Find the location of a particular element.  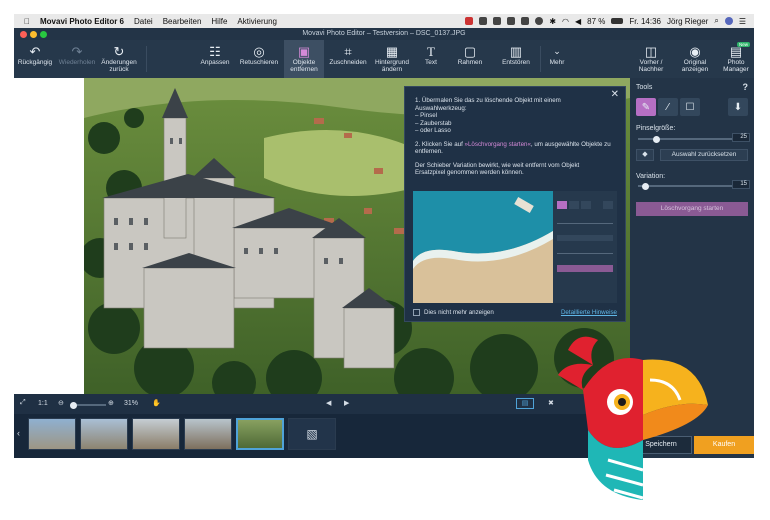

app-menu: Movavi Photo Editor 6 is located at coordinates (82, 21).